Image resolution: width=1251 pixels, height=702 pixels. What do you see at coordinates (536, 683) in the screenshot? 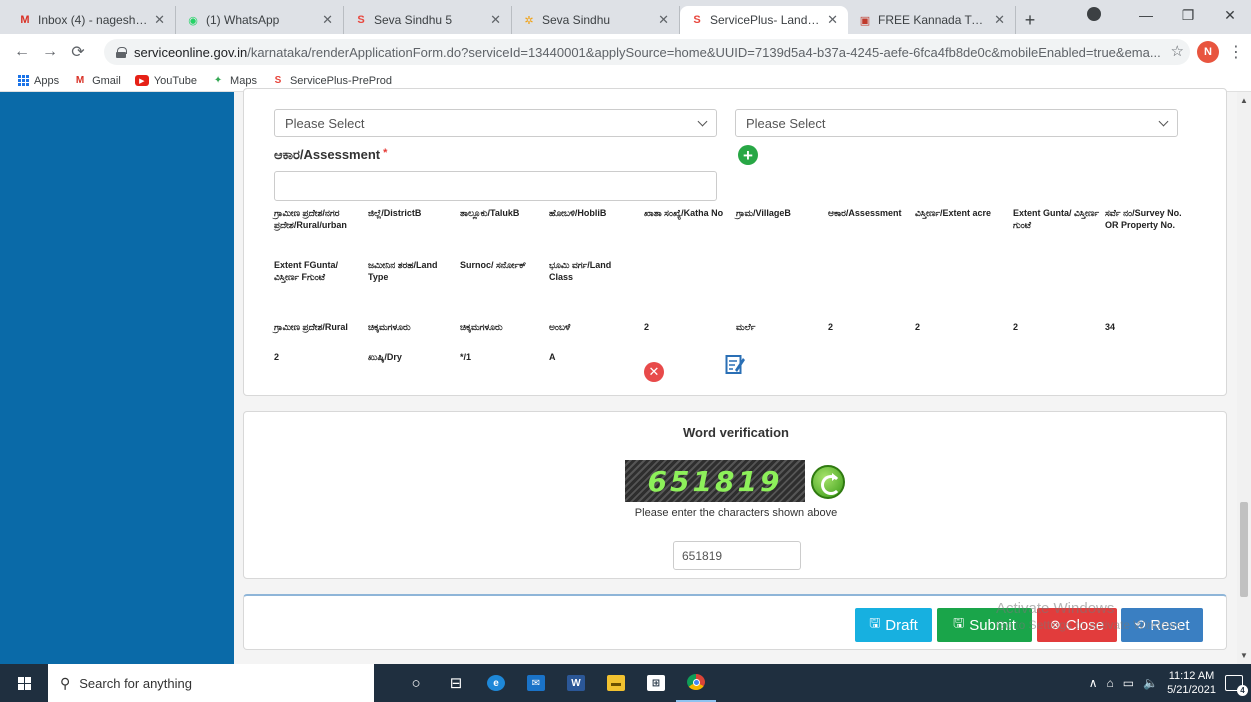
I see `mail-icon: ✉` at bounding box center [536, 683].